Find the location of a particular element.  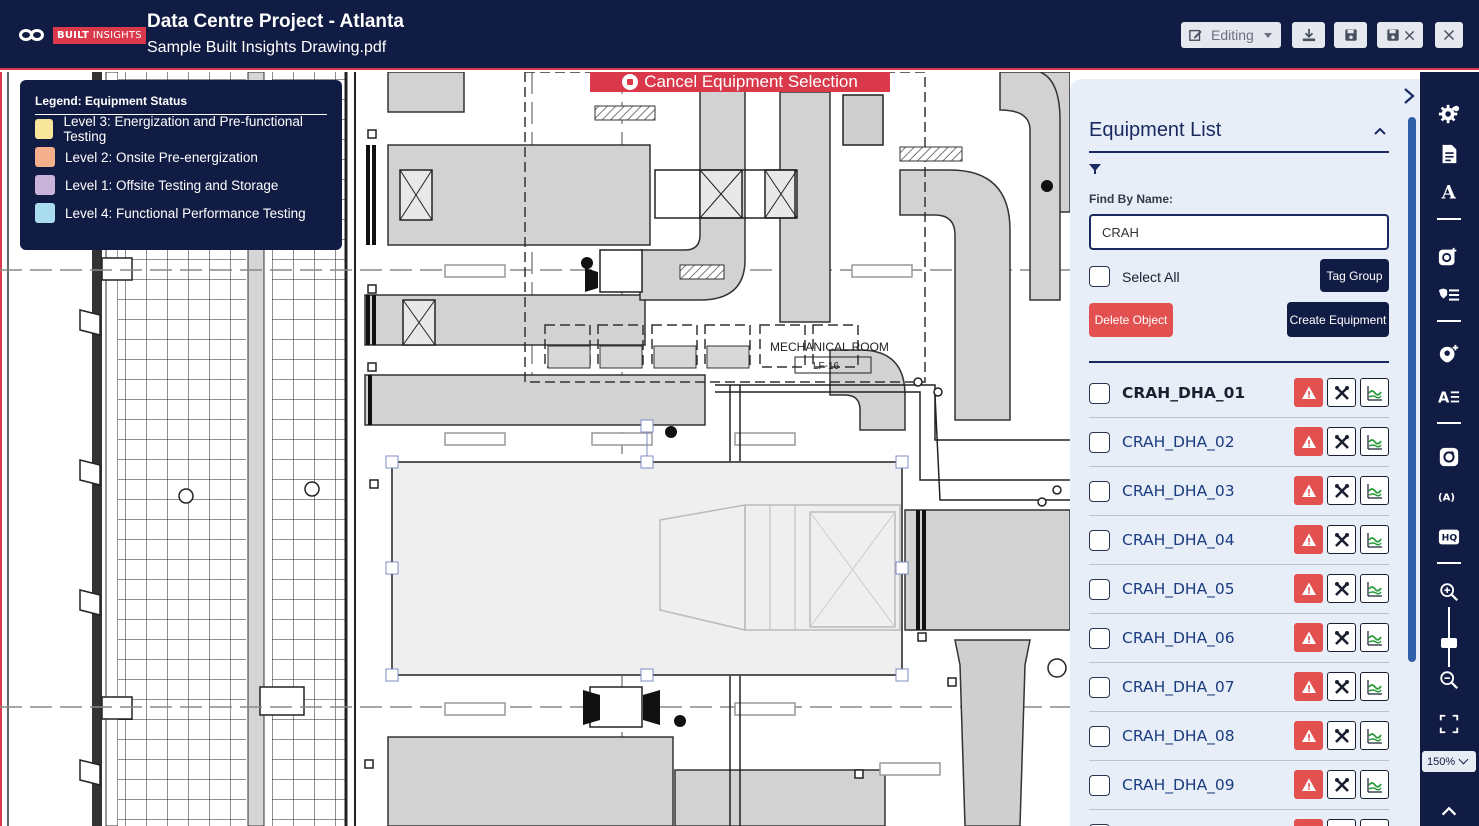

panel-scrollbar is located at coordinates (1412, 389).